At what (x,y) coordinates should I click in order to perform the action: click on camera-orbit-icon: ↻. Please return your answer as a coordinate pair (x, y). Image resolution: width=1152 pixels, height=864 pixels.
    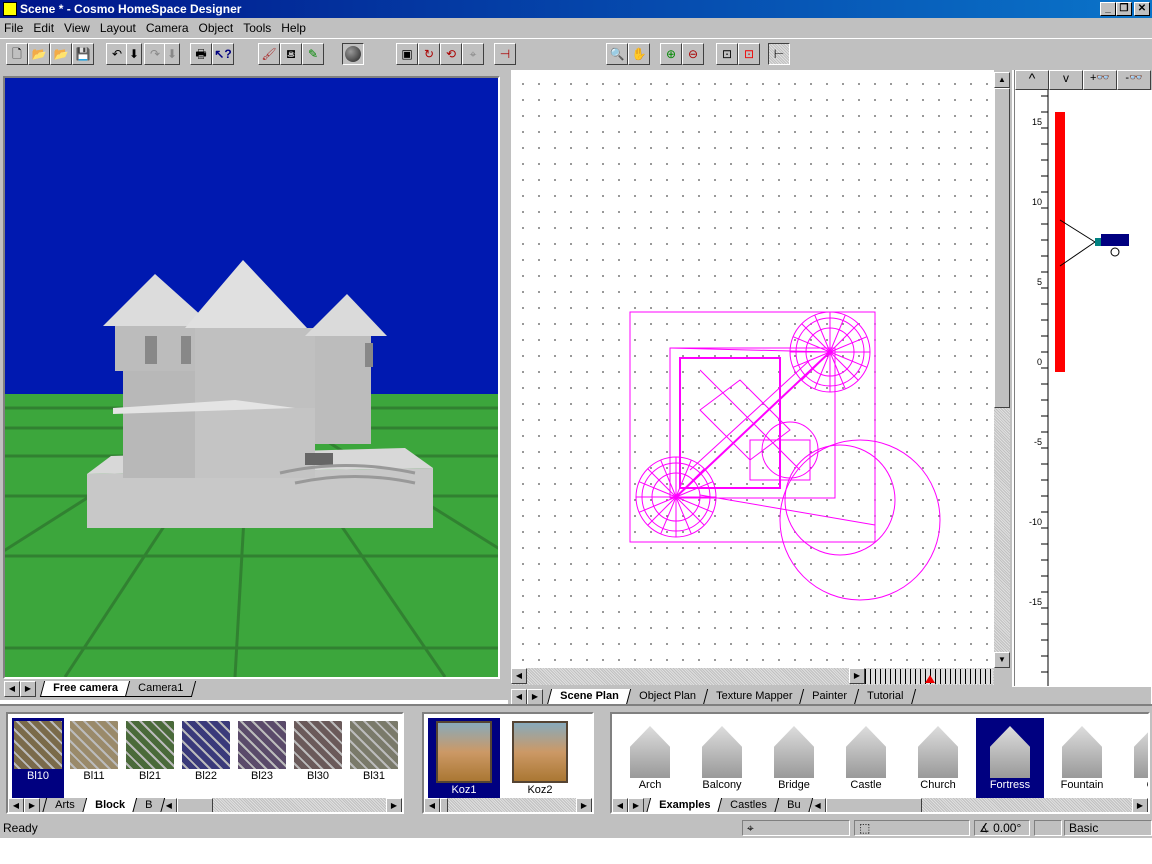
    Looking at the image, I should click on (429, 54).